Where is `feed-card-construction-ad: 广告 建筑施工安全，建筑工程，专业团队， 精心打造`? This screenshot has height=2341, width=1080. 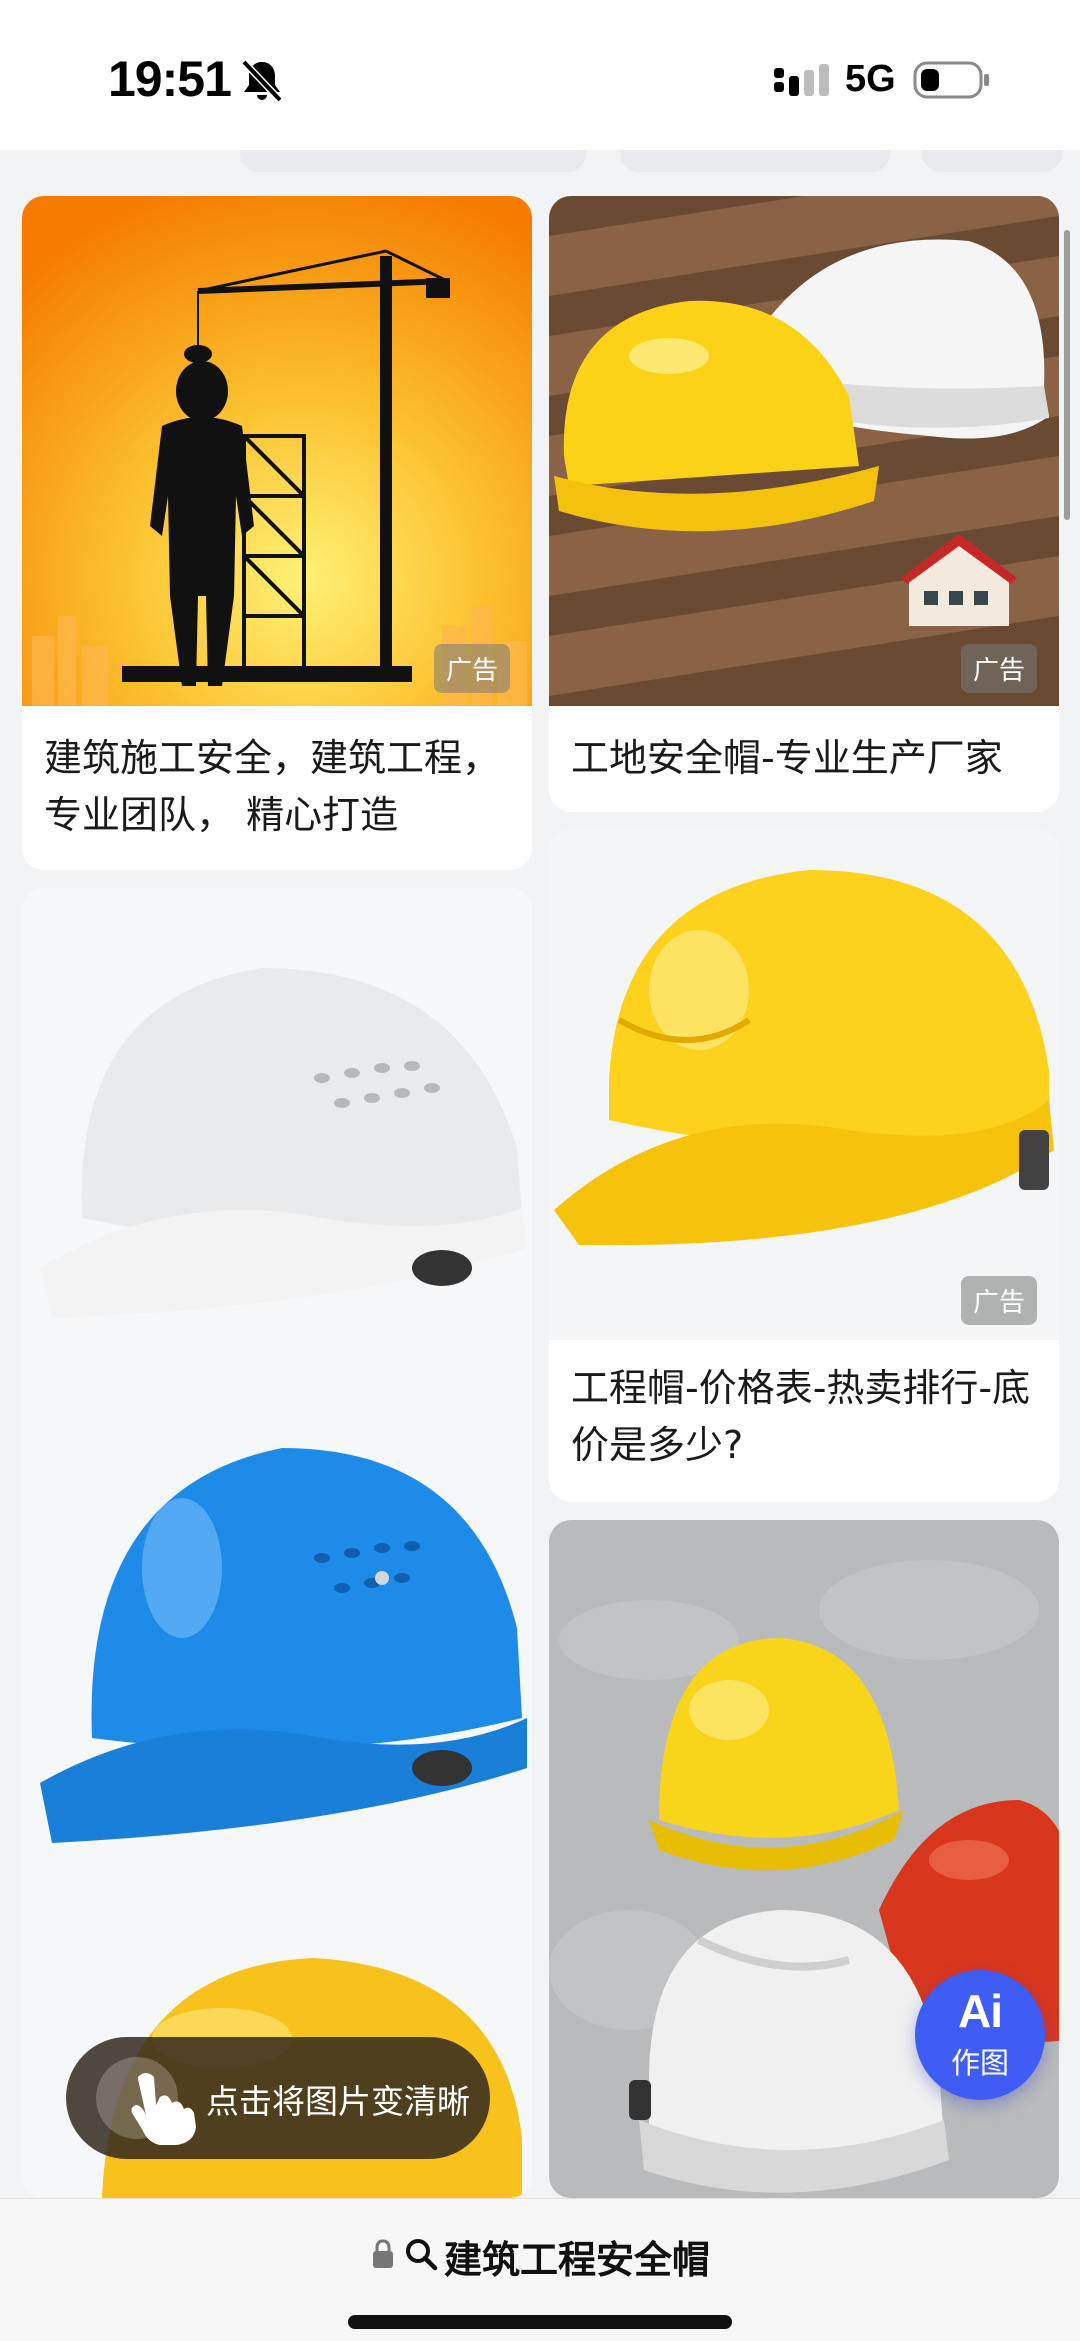
feed-card-construction-ad: 广告 建筑施工安全，建筑工程，专业团队， 精心打造 is located at coordinates (277, 533).